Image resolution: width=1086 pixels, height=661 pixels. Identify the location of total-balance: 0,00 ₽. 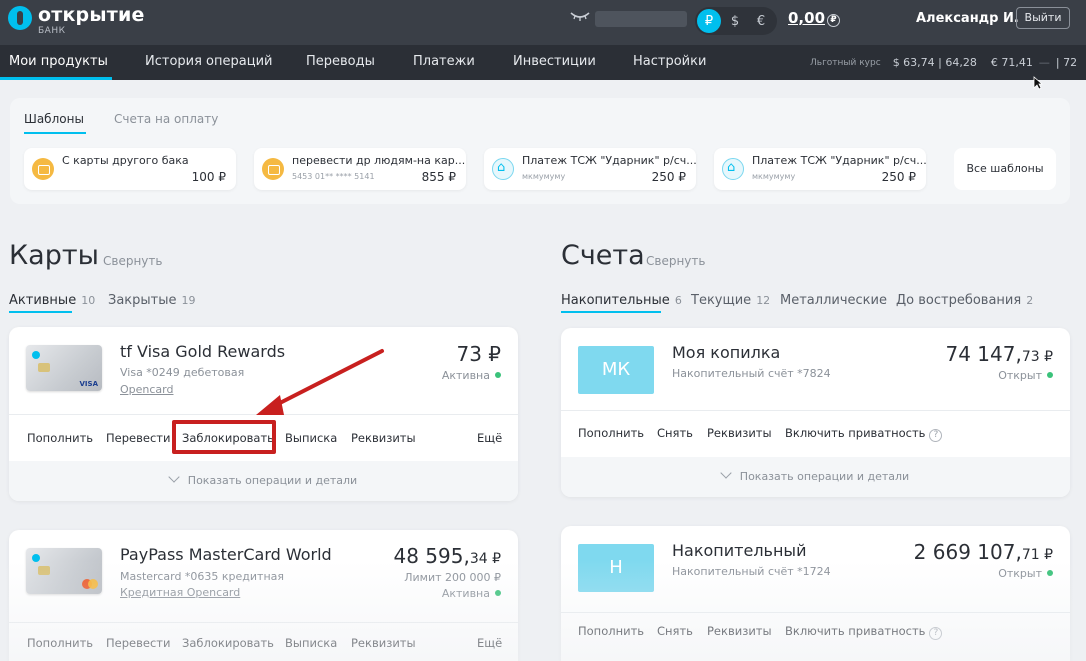
(814, 18).